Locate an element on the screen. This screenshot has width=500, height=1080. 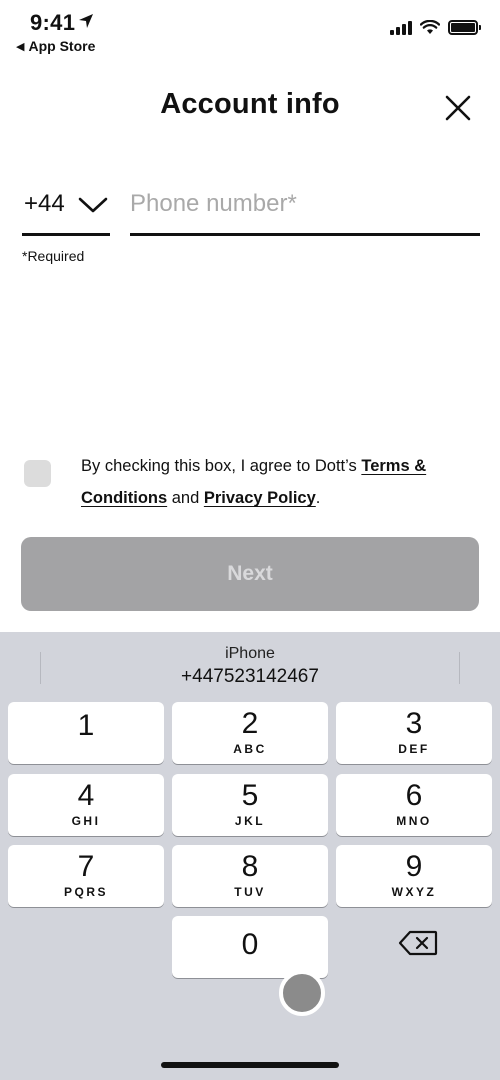
key-4: 4 GHI is located at coordinates (86, 805).